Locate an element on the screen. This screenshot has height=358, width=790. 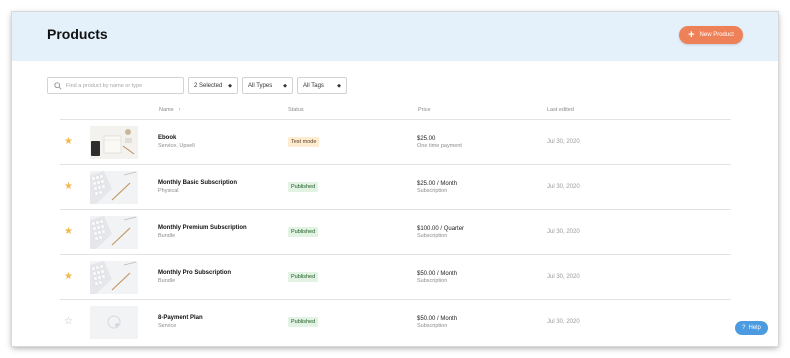
search-input: Find a product by name or type is located at coordinates (115, 85).